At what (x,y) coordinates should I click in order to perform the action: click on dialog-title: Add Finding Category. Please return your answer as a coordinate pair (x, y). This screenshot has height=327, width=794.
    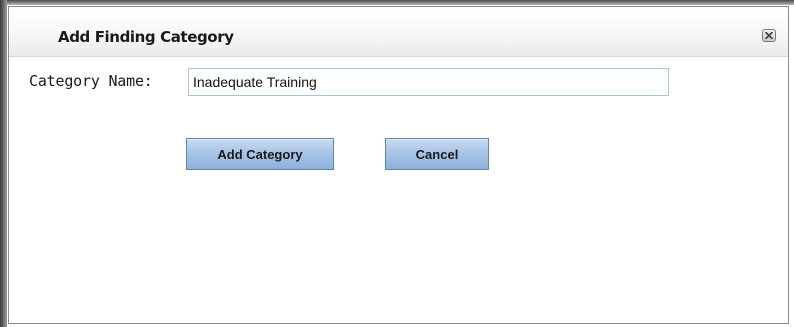
    Looking at the image, I should click on (146, 37).